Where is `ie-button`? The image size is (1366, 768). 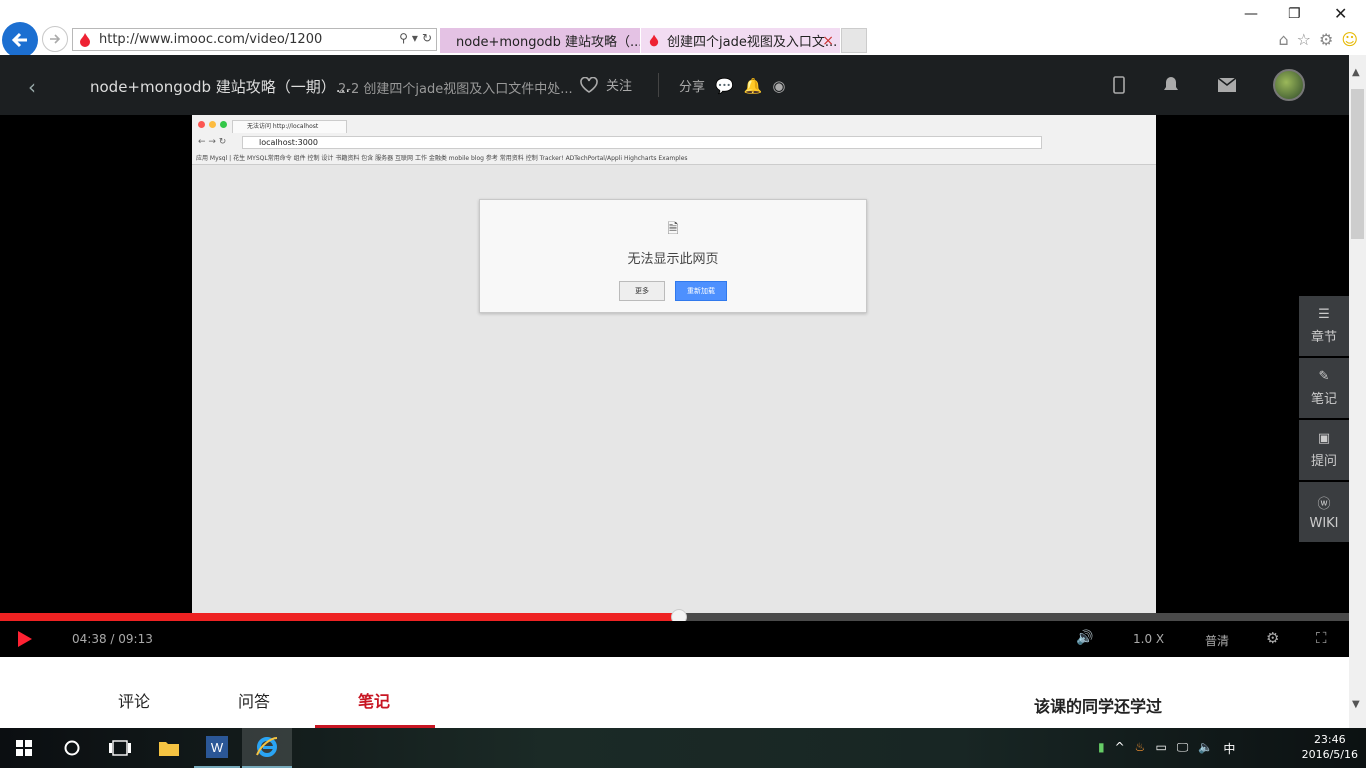 ie-button is located at coordinates (267, 748).